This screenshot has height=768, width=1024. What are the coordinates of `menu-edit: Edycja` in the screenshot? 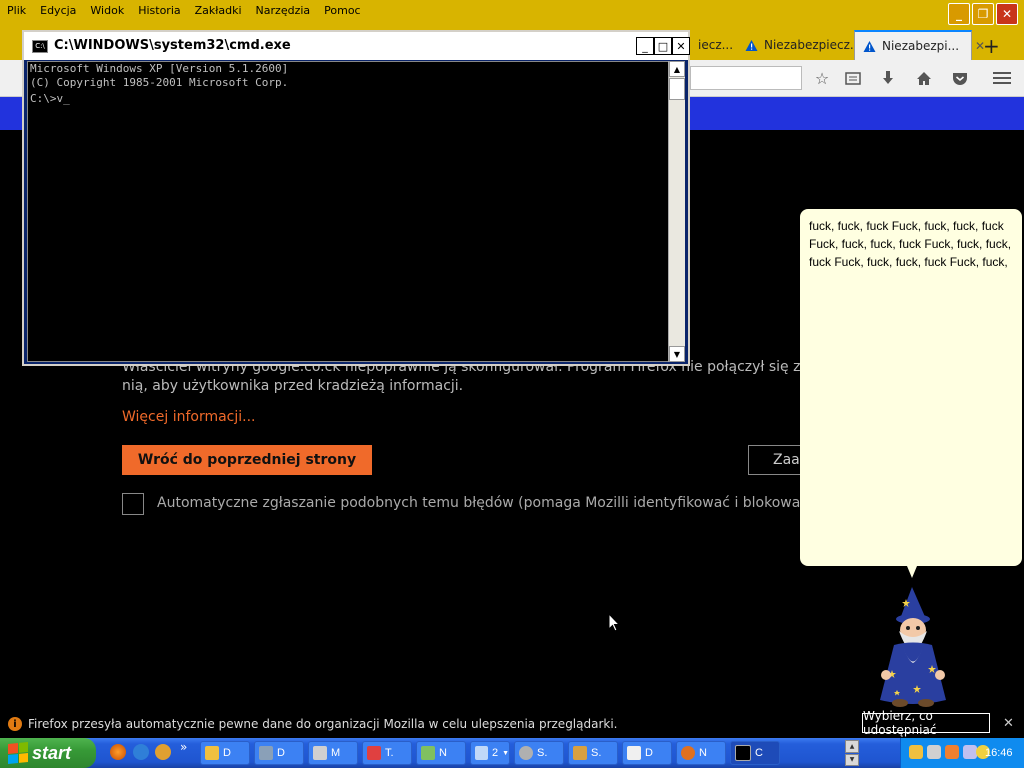 It's located at (58, 11).